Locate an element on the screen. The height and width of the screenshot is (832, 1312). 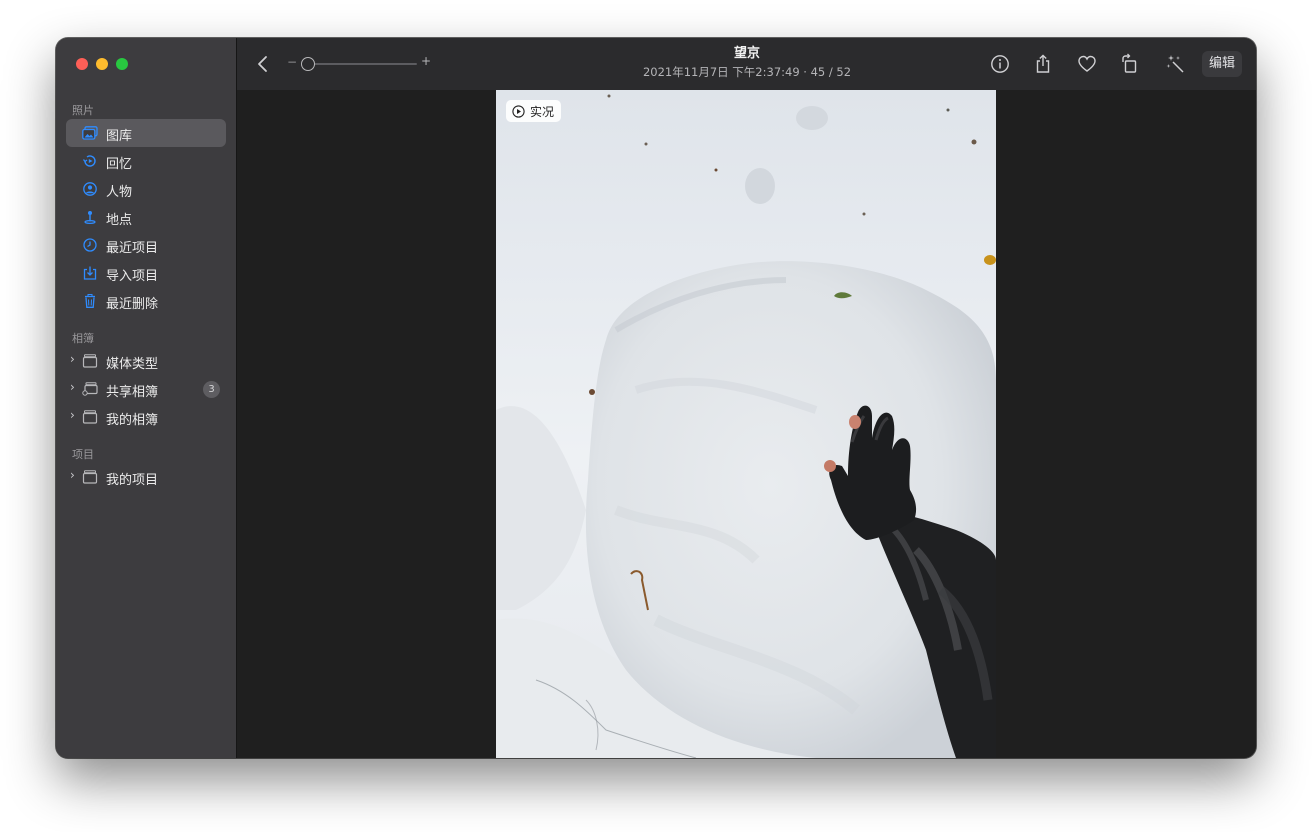
zoom-slider-track is located at coordinates (362, 64).